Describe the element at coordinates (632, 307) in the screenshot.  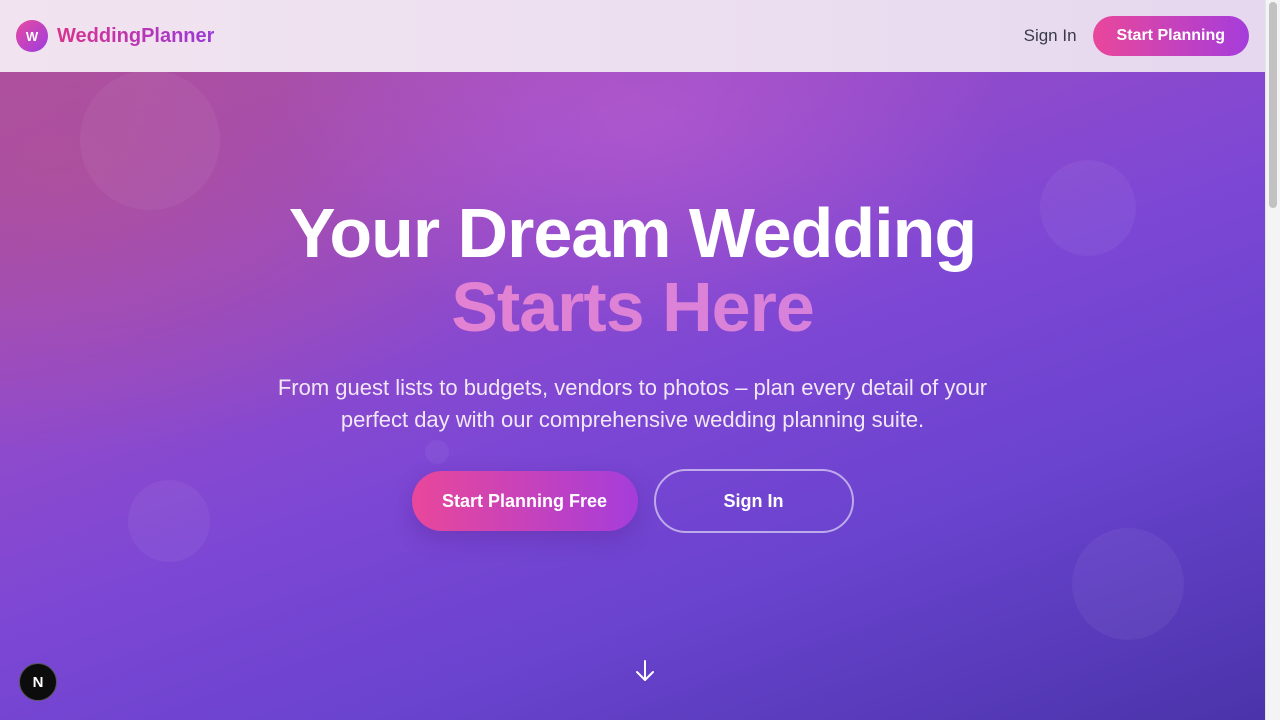
I see `headline-line-2: Starts Here` at that location.